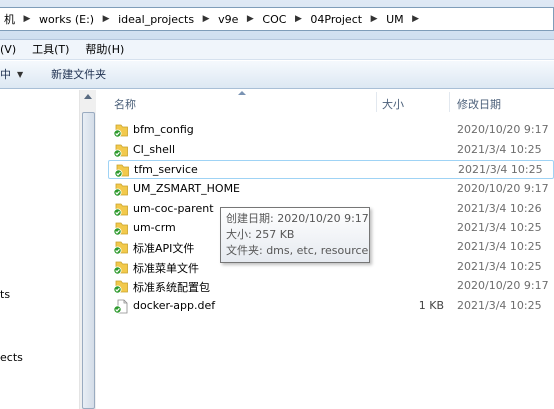 The image size is (554, 409). What do you see at coordinates (499, 208) in the screenshot?
I see `file-date: 2021/3/4 10:26` at bounding box center [499, 208].